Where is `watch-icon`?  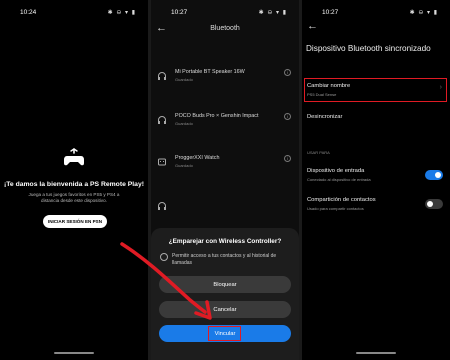 watch-icon is located at coordinates (162, 162).